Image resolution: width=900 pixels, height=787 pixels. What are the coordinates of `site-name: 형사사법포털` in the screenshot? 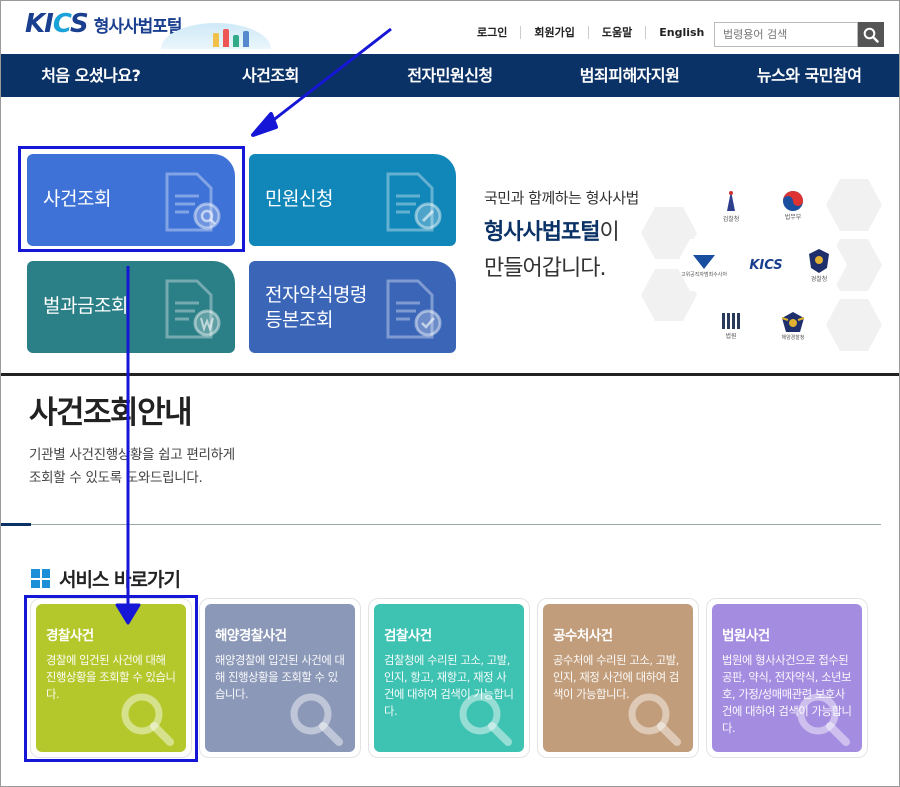 It's located at (138, 26).